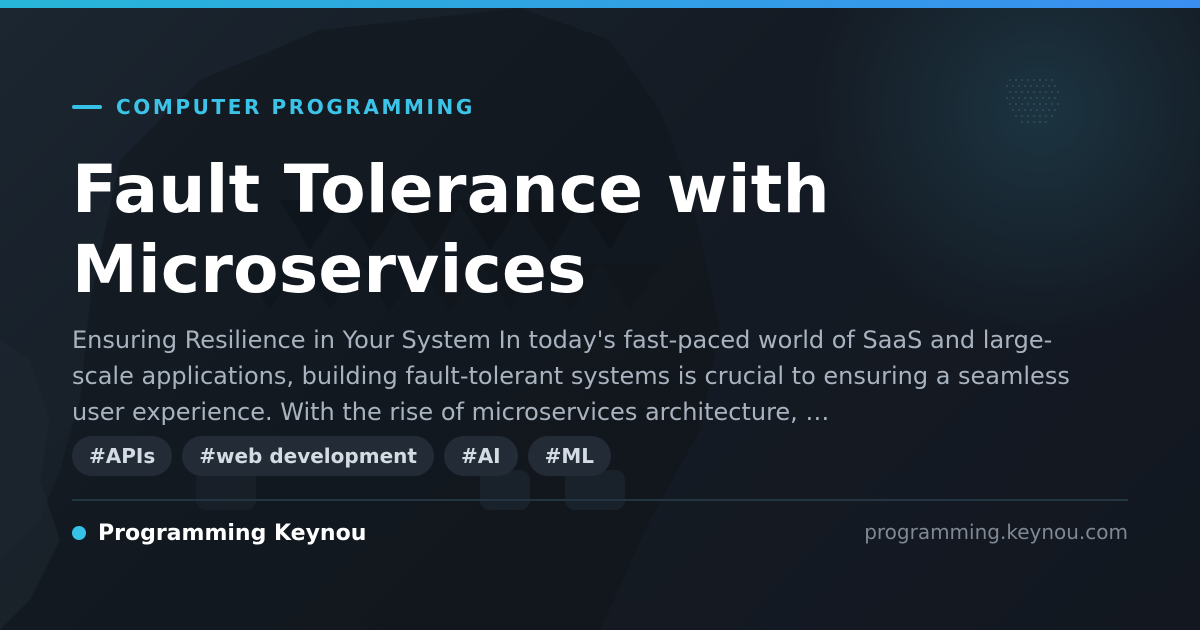  Describe the element at coordinates (480, 456) in the screenshot. I see `tag-pill: #AI` at that location.